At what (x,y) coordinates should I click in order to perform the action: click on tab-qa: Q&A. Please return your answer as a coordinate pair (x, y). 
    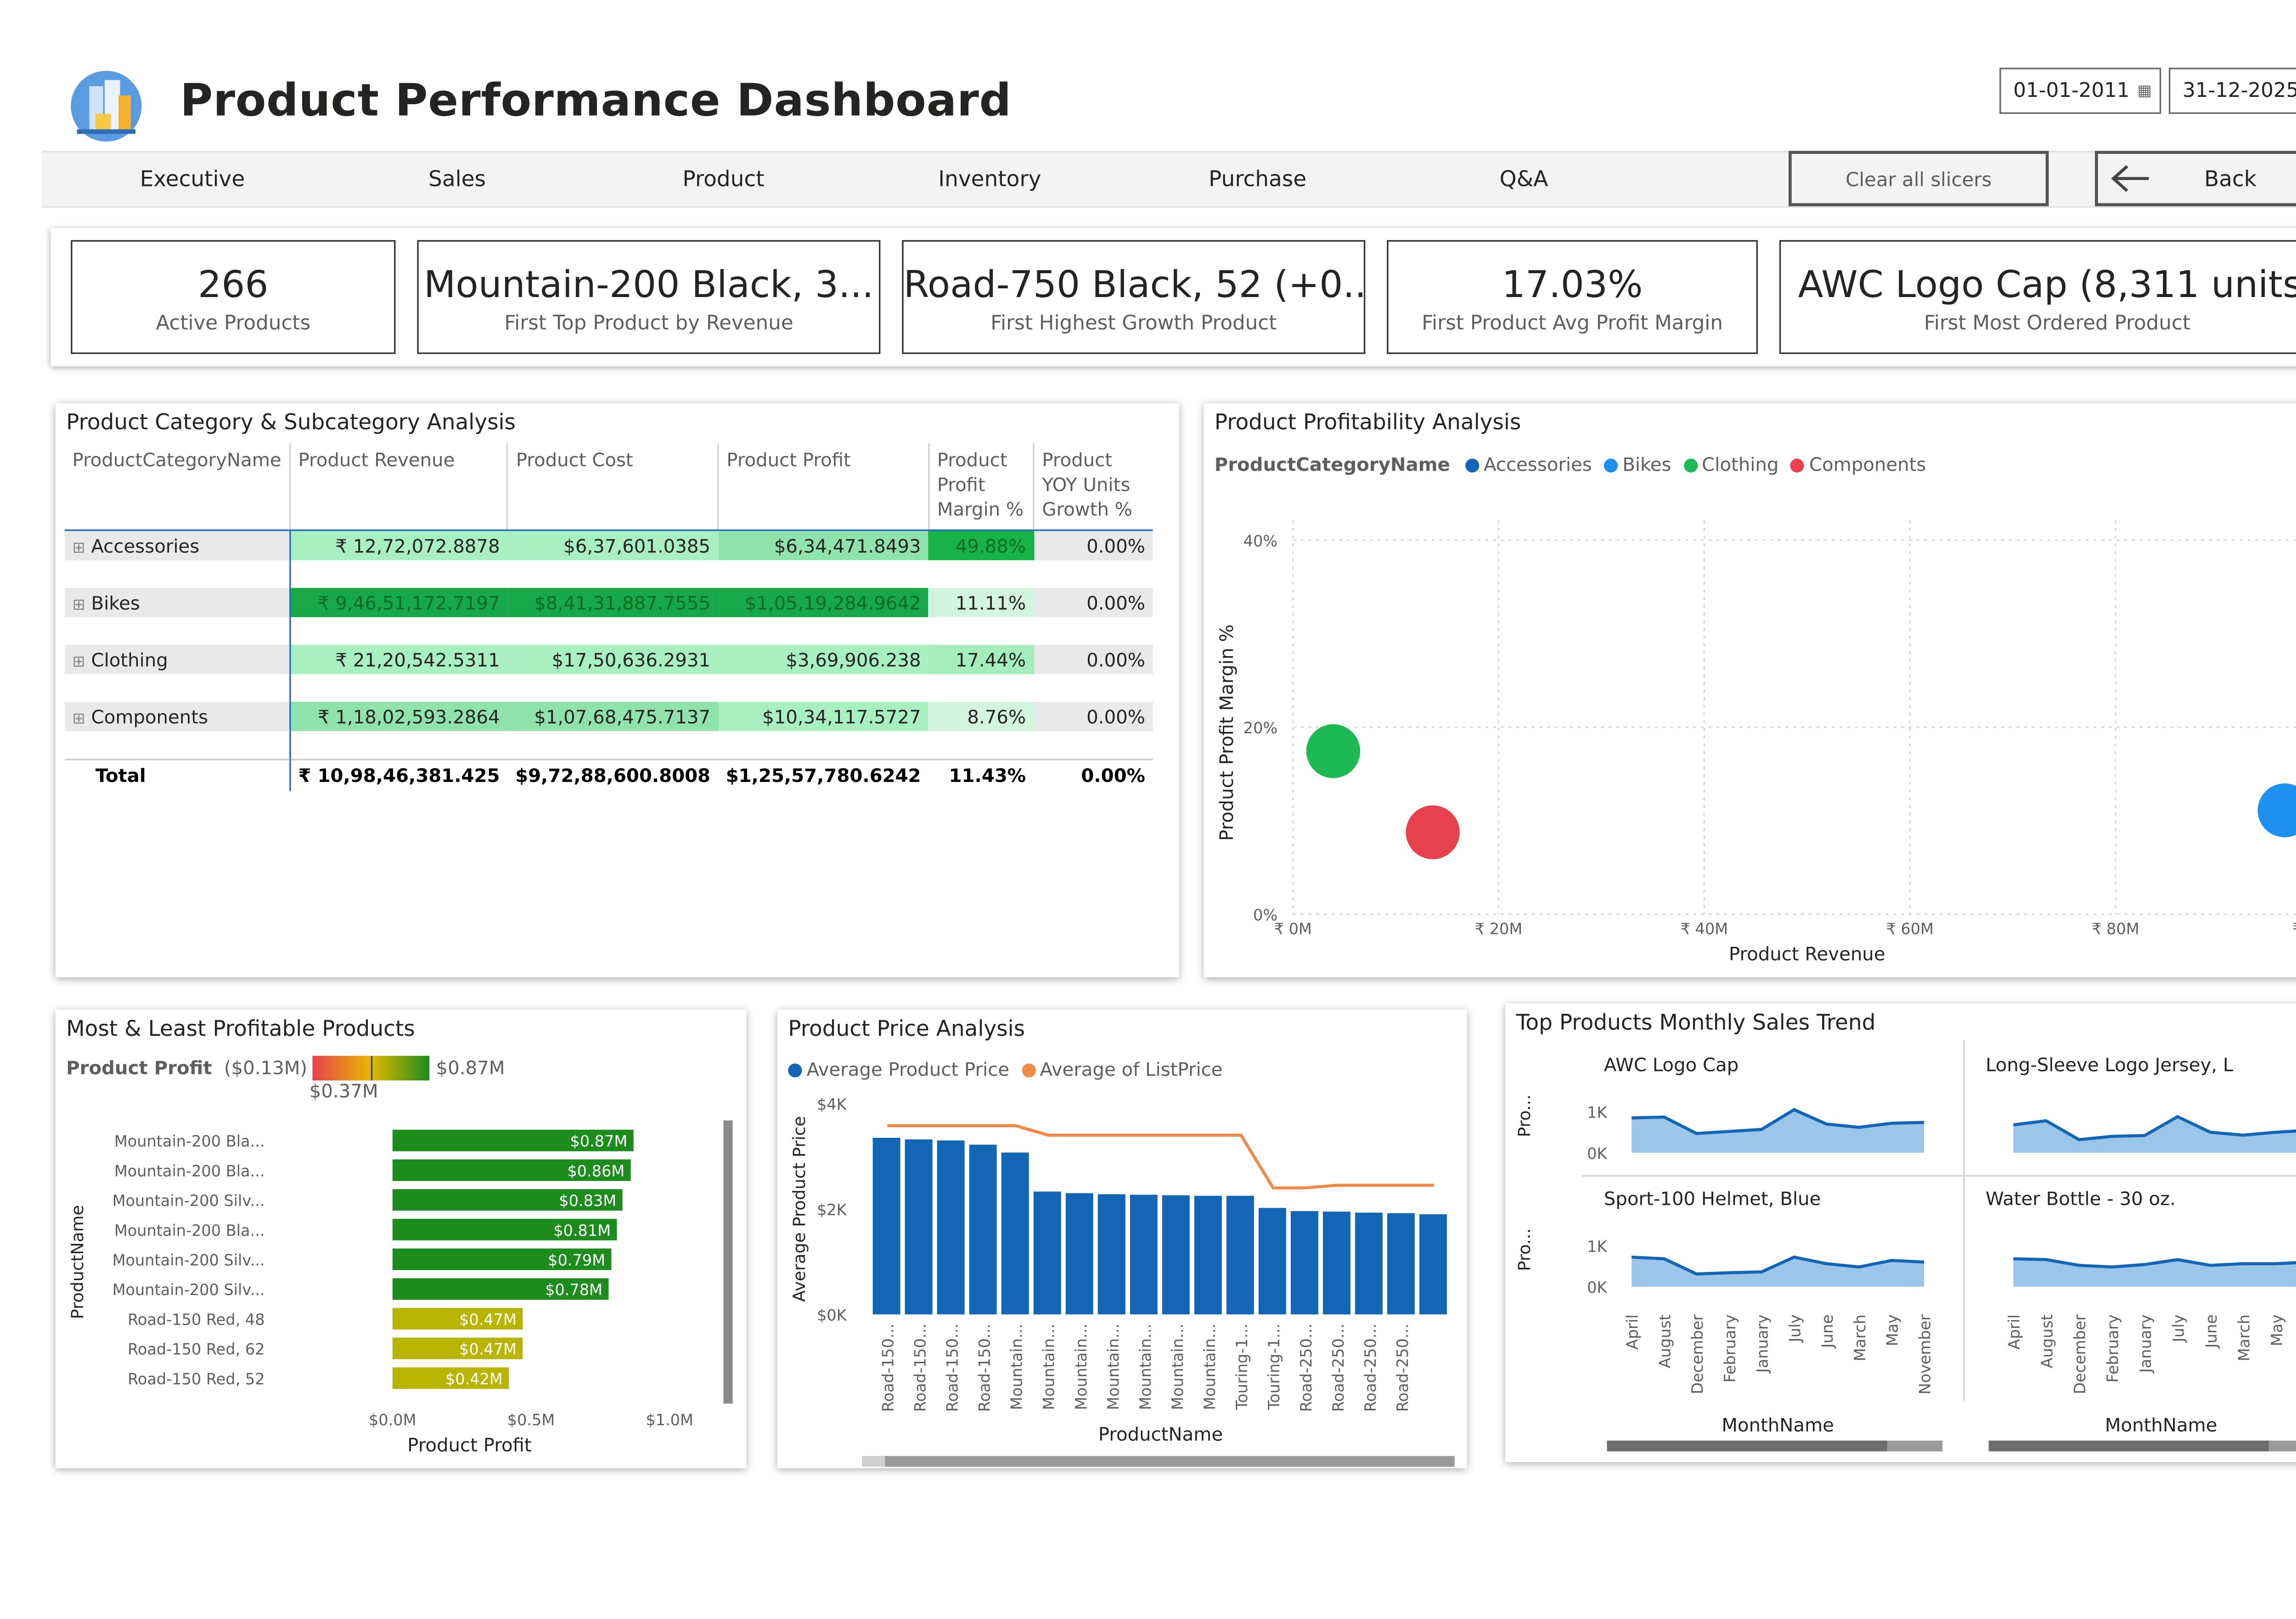
    Looking at the image, I should click on (1523, 179).